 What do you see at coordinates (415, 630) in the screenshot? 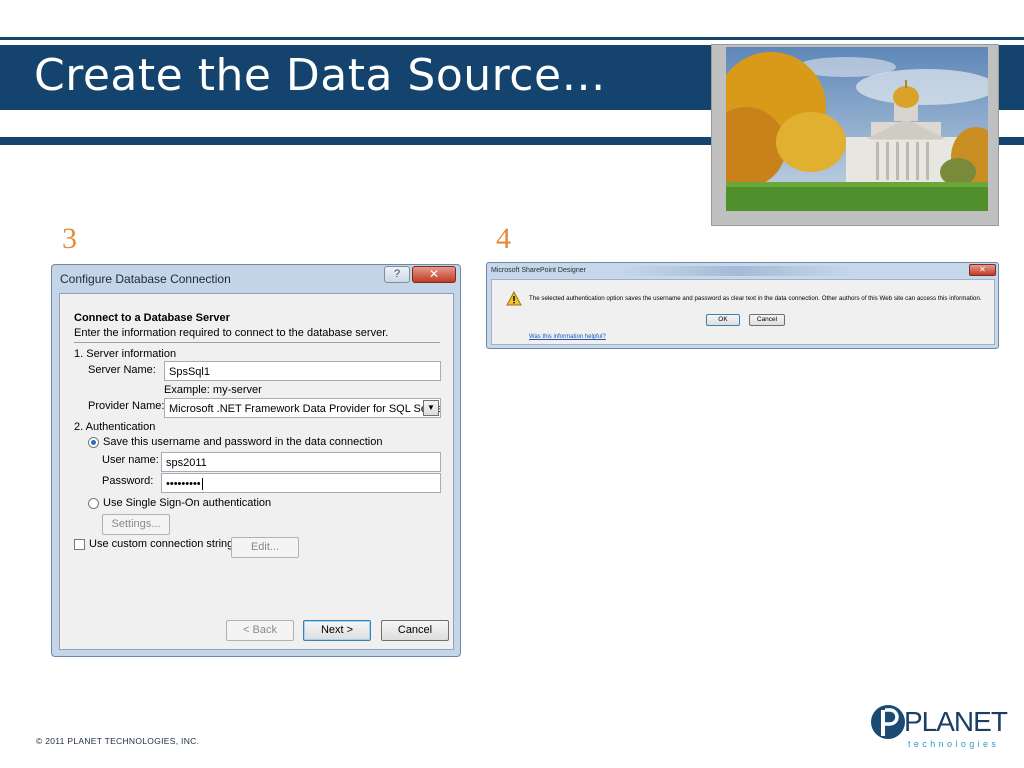
I see `cancel-button: Cancel` at bounding box center [415, 630].